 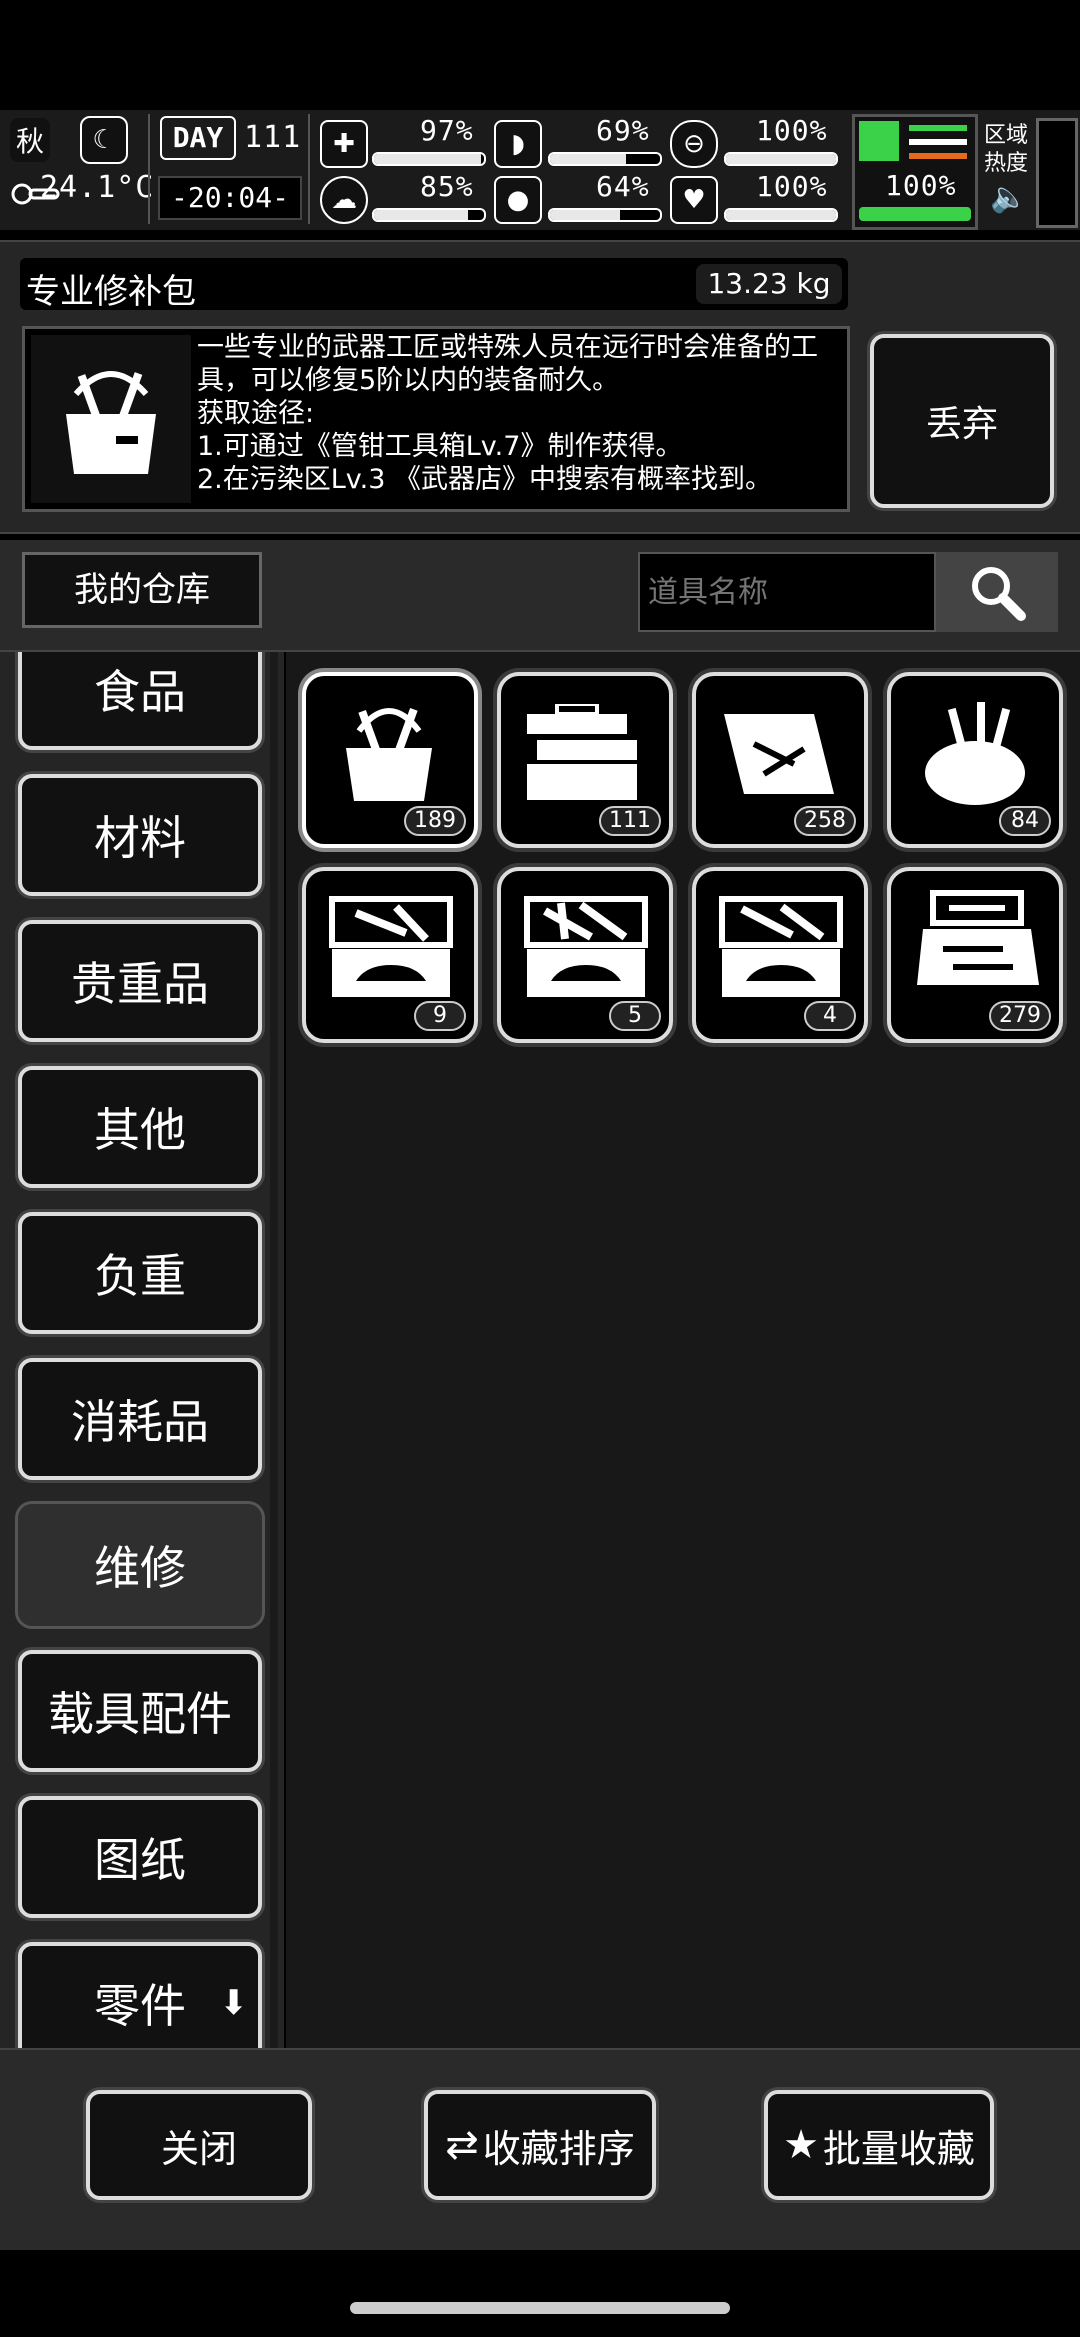 I want to click on heart-bar, so click(x=781, y=215).